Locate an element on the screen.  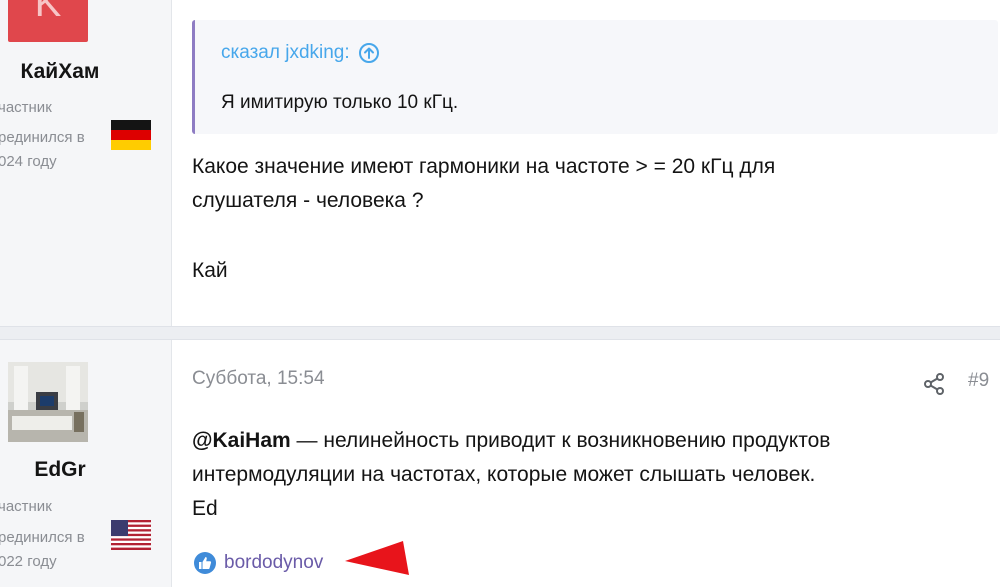
joined-info: рединился в 022 году is located at coordinates (42, 550).